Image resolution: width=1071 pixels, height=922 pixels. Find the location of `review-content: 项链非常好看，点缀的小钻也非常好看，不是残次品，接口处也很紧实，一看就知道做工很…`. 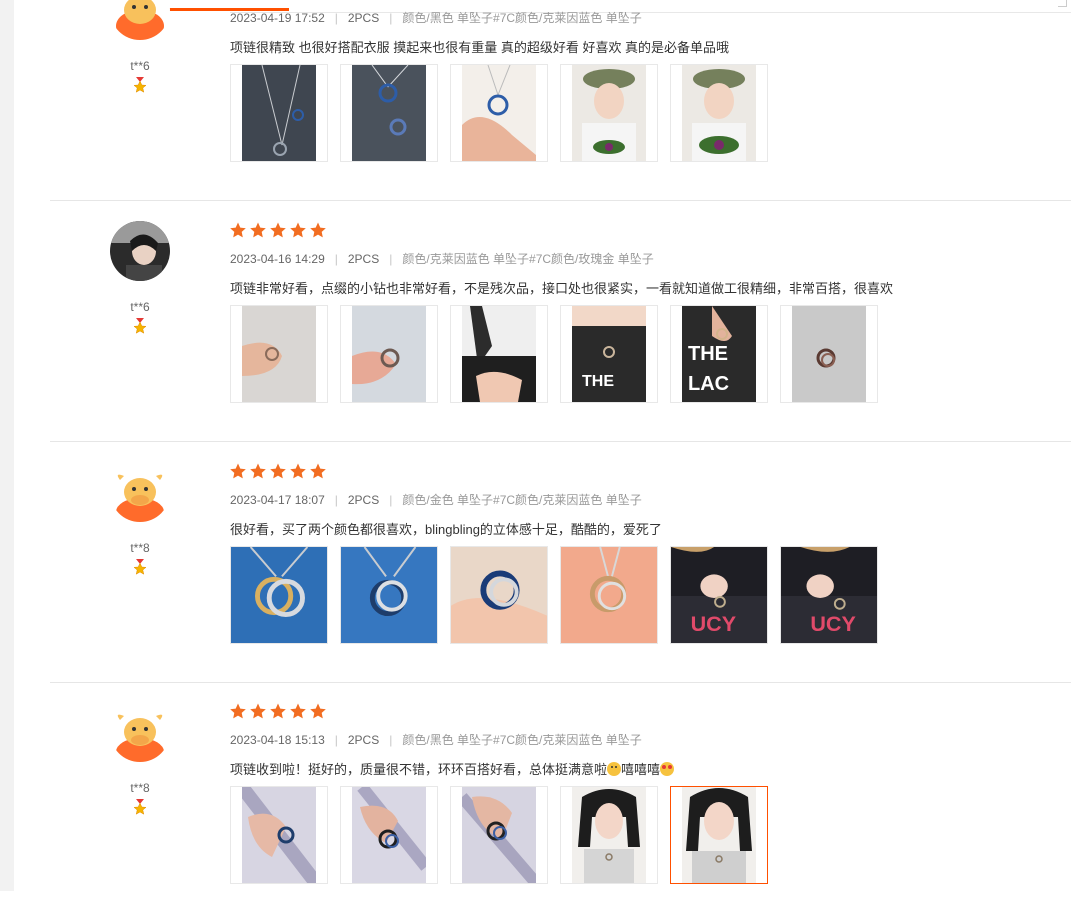

review-content: 项链非常好看，点缀的小钻也非常好看，不是残次品，接口处也很紧实，一看就知道做工很… is located at coordinates (562, 288).